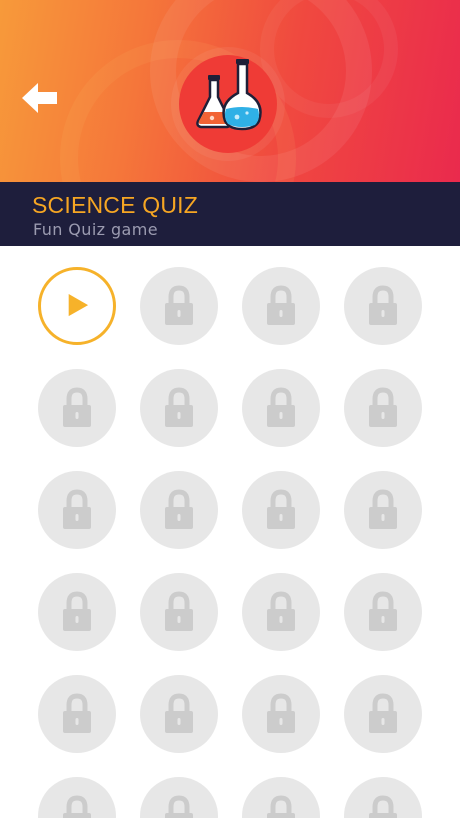 The image size is (460, 818). I want to click on level-9-button, so click(77, 510).